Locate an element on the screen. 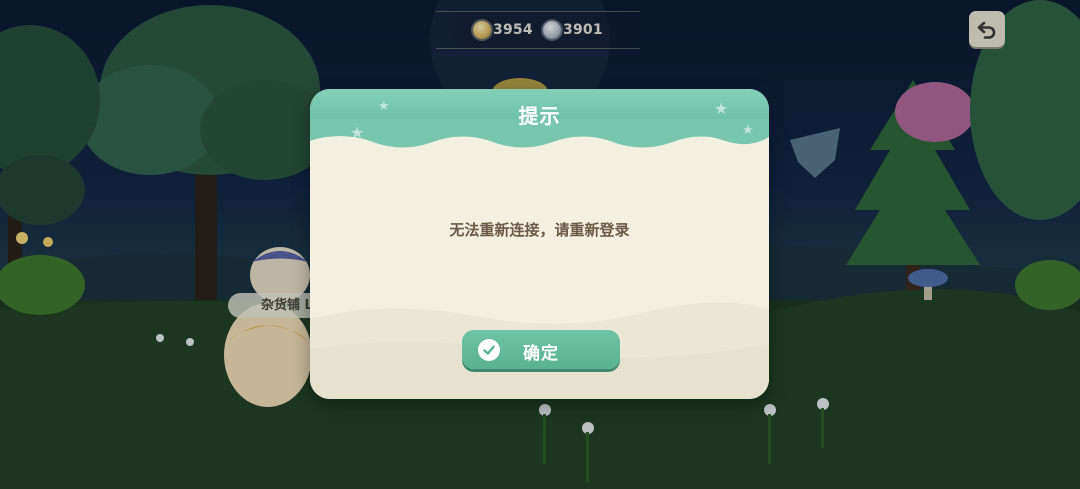 This screenshot has height=489, width=1080. dialog-message: 无法重新连接，请重新登录 is located at coordinates (539, 230).